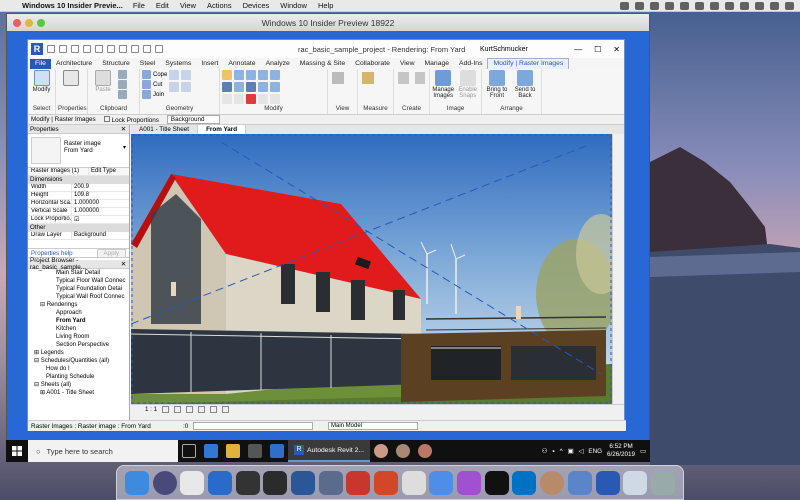 The height and width of the screenshot is (500, 800). What do you see at coordinates (193, 119) in the screenshot?
I see `draw-layer-dropdown: Background` at bounding box center [193, 119].